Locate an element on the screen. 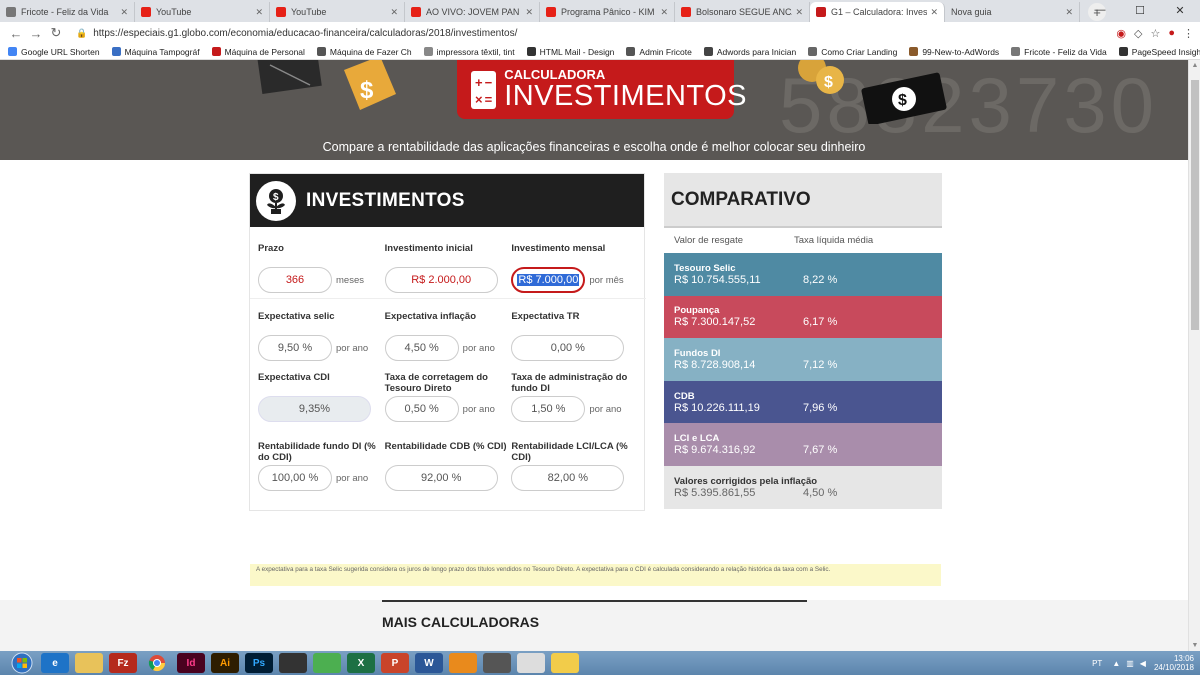 The width and height of the screenshot is (1200, 675). result-rate: 4,50 % is located at coordinates (820, 492).